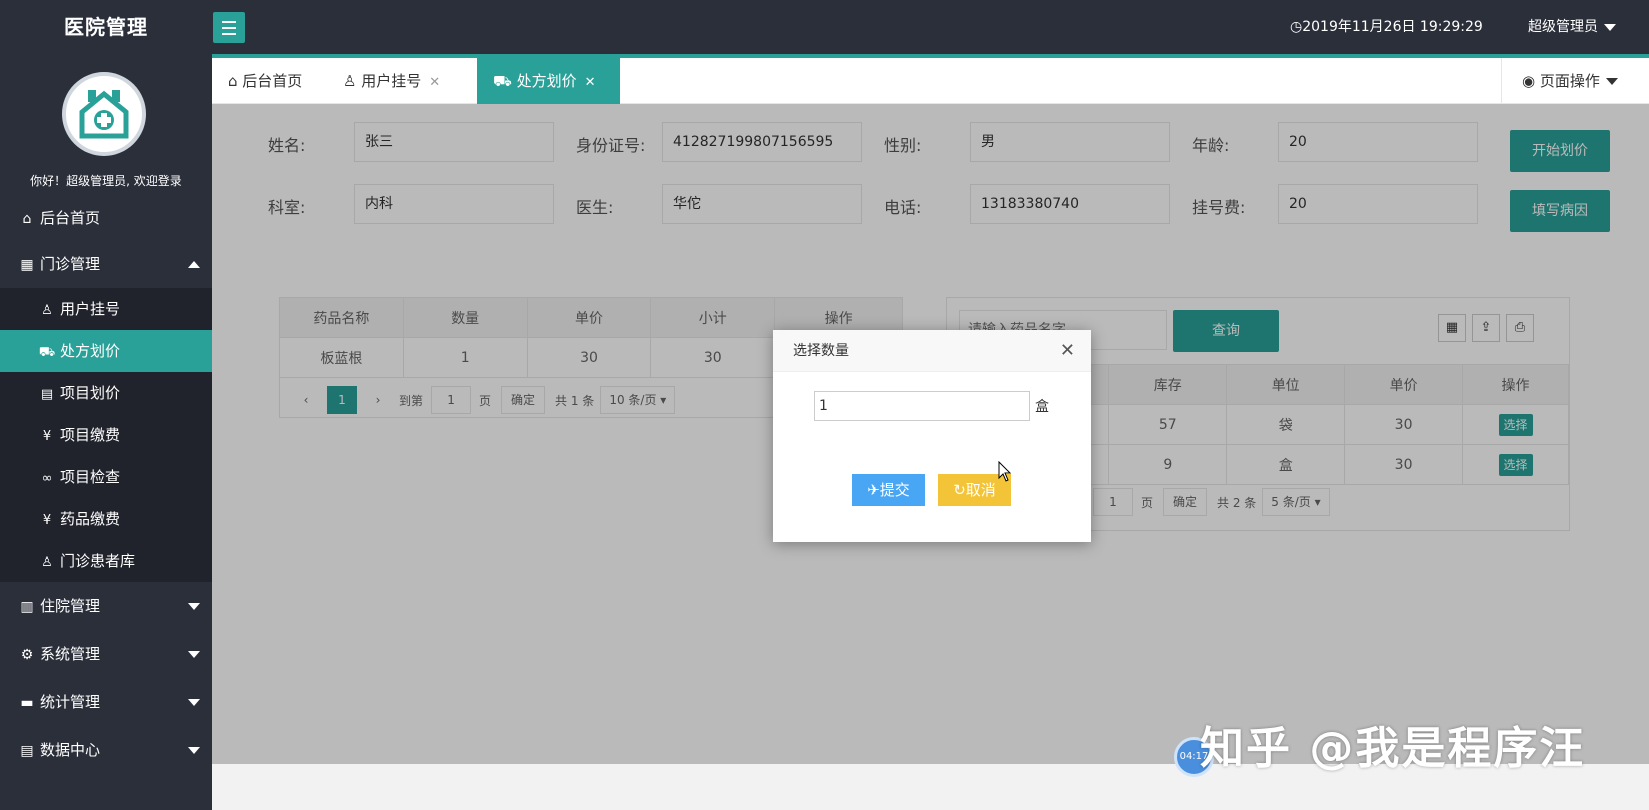 The width and height of the screenshot is (1649, 810). Describe the element at coordinates (930, 81) in the screenshot. I see `tab-bar: ⌂ 后台首页 ♙ 用户挂号 ✕ ⛟ 处方划价 ✕ ◉ 页面操作` at that location.